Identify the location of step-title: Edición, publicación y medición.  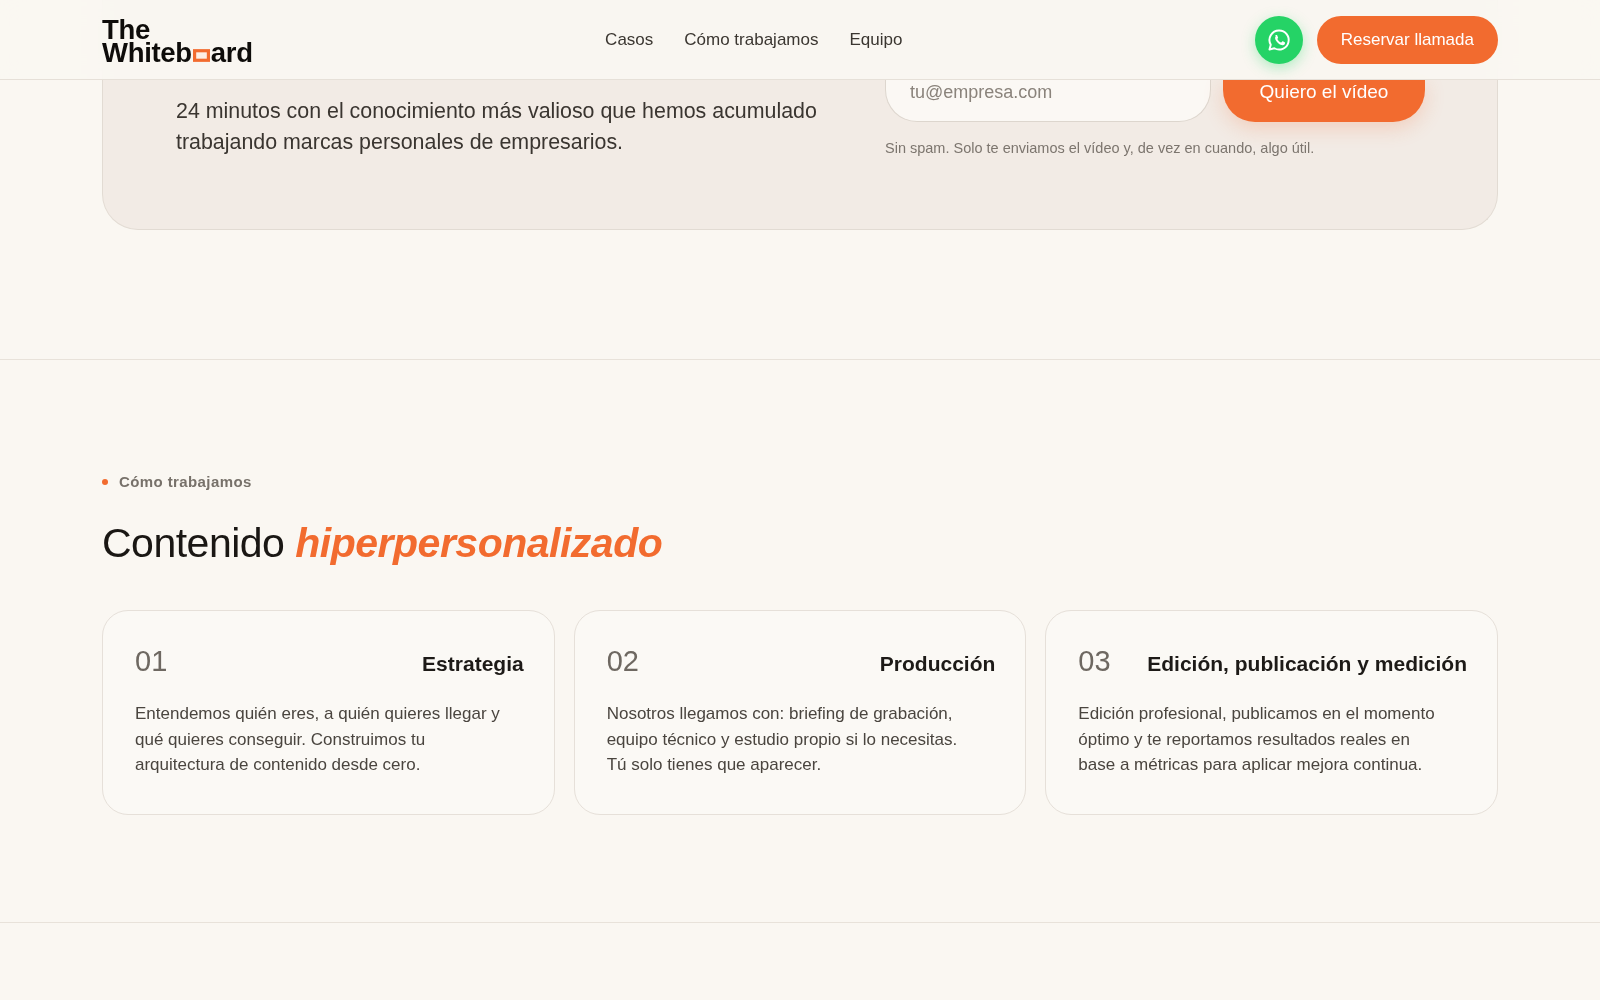
(1307, 664).